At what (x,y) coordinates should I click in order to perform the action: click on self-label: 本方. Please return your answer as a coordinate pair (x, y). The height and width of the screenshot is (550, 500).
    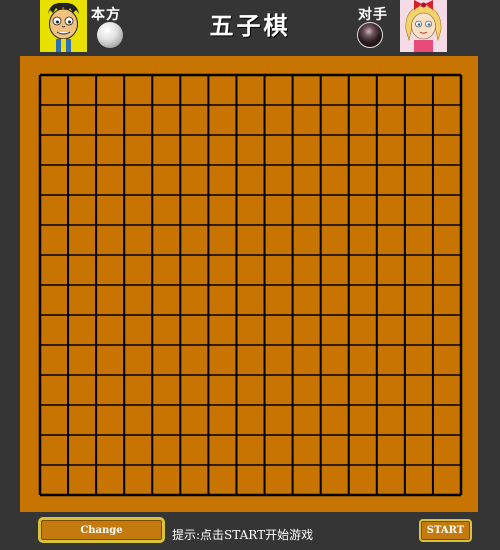
    Looking at the image, I should click on (106, 15).